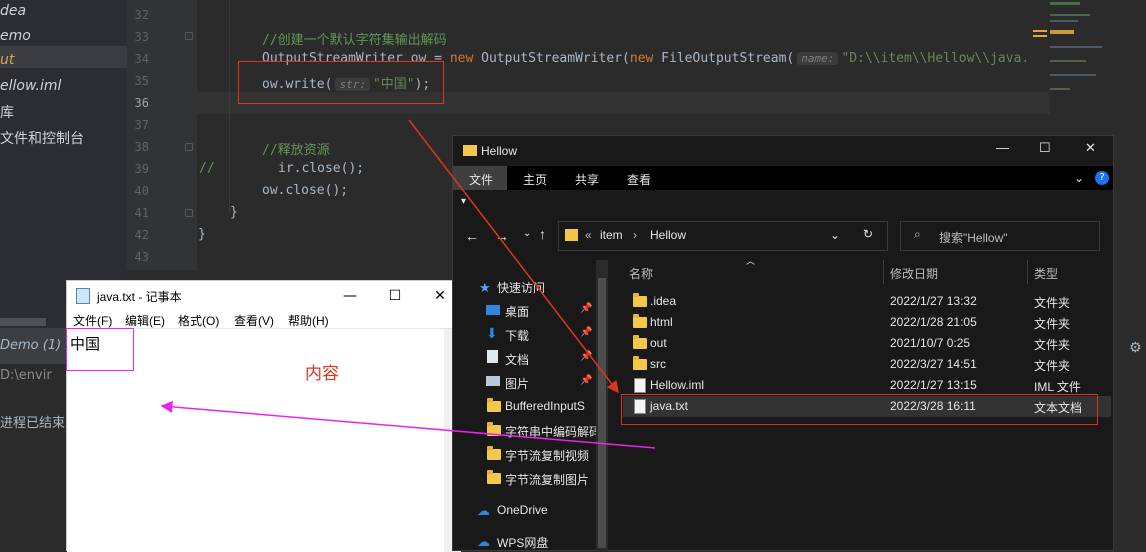 This screenshot has height=552, width=1146. Describe the element at coordinates (408, 424) in the screenshot. I see `arrow-to-content` at that location.